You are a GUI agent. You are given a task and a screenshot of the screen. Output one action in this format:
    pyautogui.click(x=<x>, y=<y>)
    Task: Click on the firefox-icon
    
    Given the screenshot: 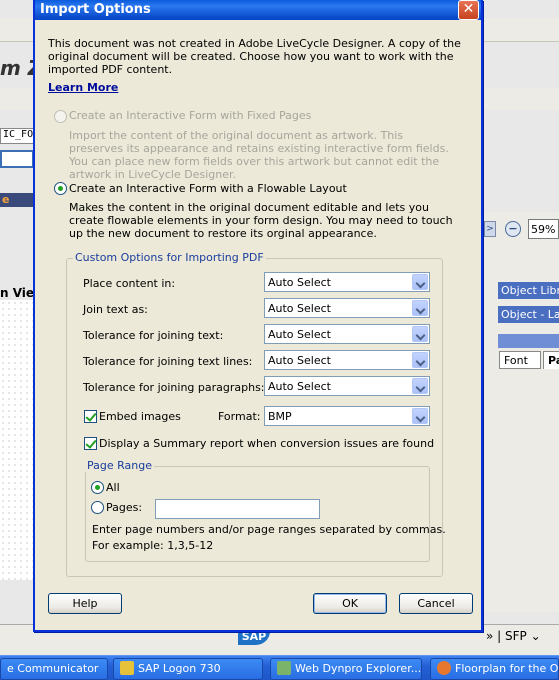 What is the action you would take?
    pyautogui.click(x=444, y=668)
    